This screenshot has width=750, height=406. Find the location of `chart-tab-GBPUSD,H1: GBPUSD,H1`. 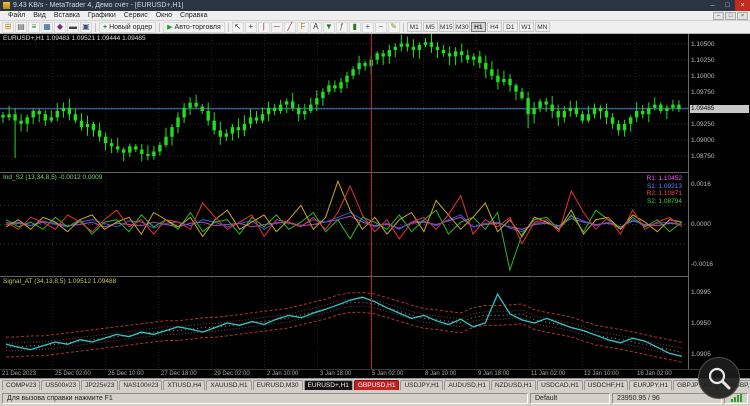

chart-tab-GBPUSD,H1: GBPUSD,H1 is located at coordinates (376, 385).